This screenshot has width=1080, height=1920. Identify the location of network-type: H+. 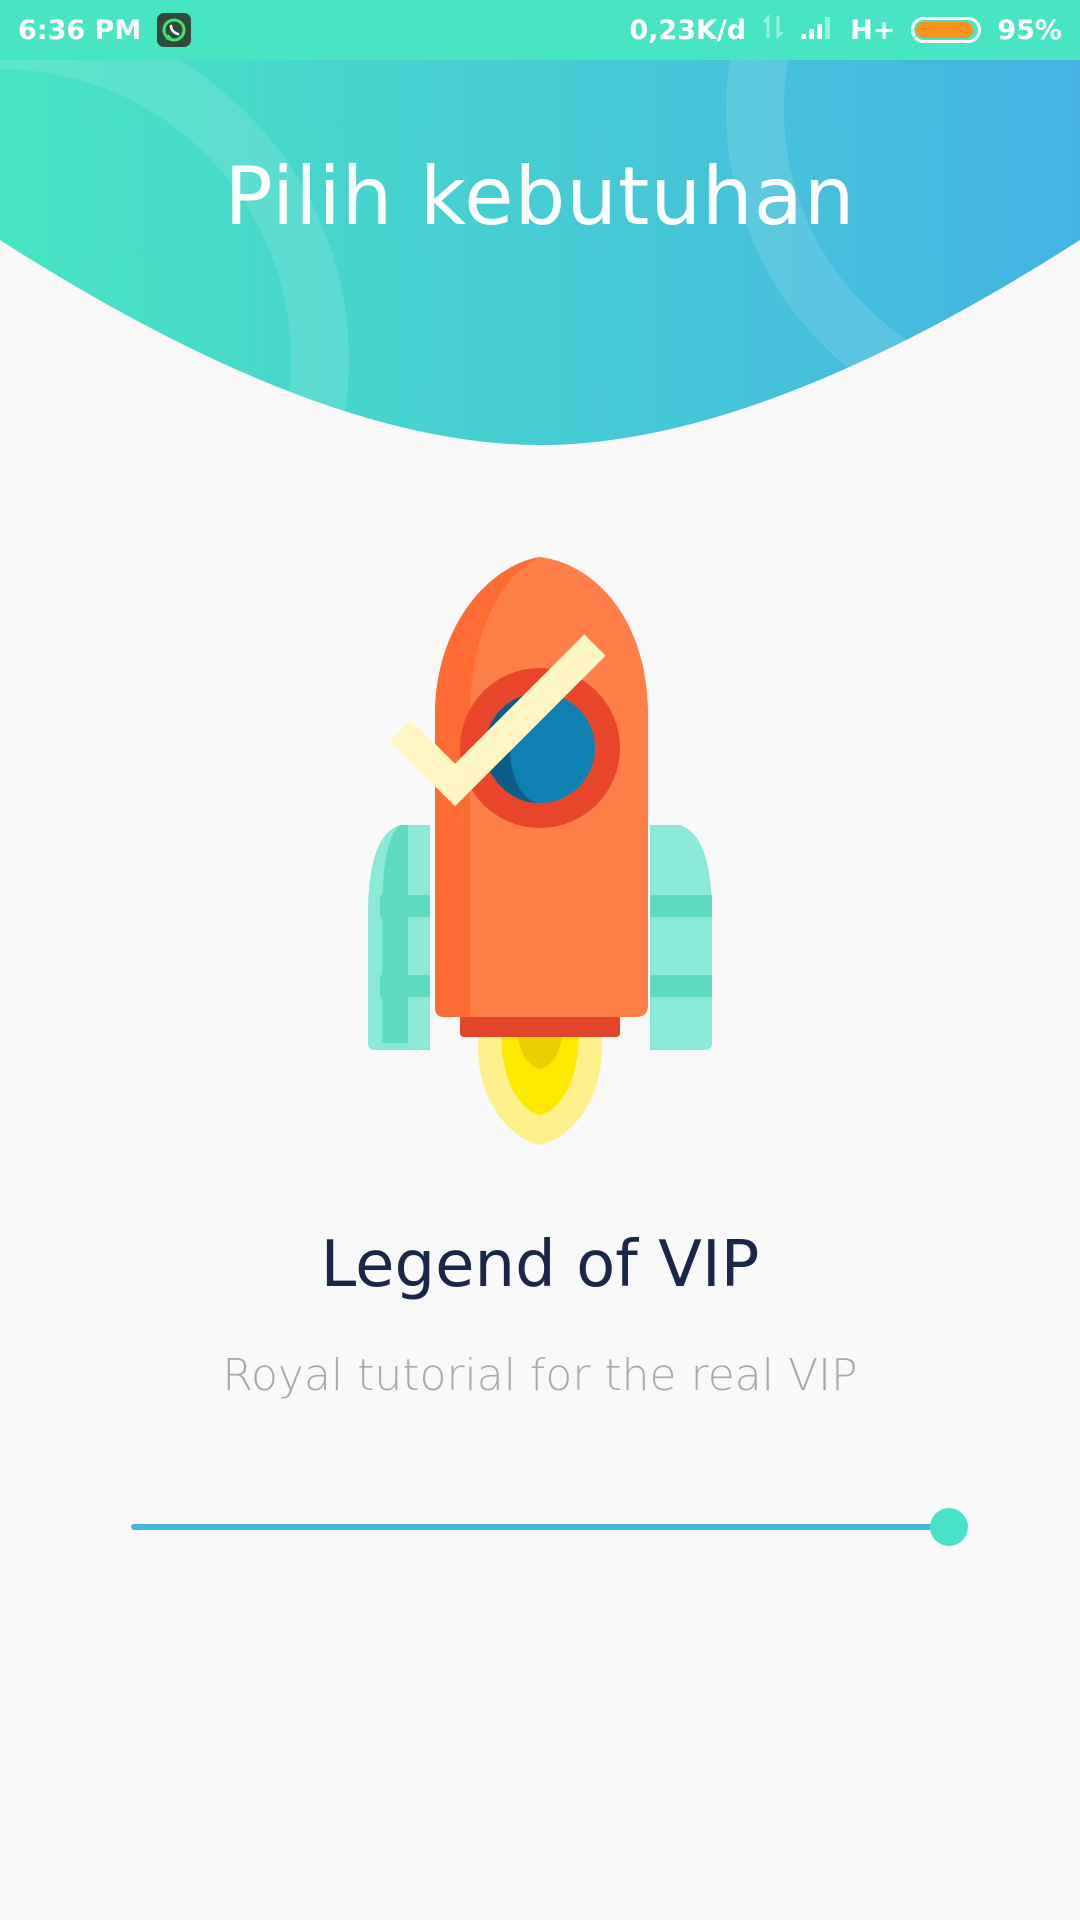
(873, 30).